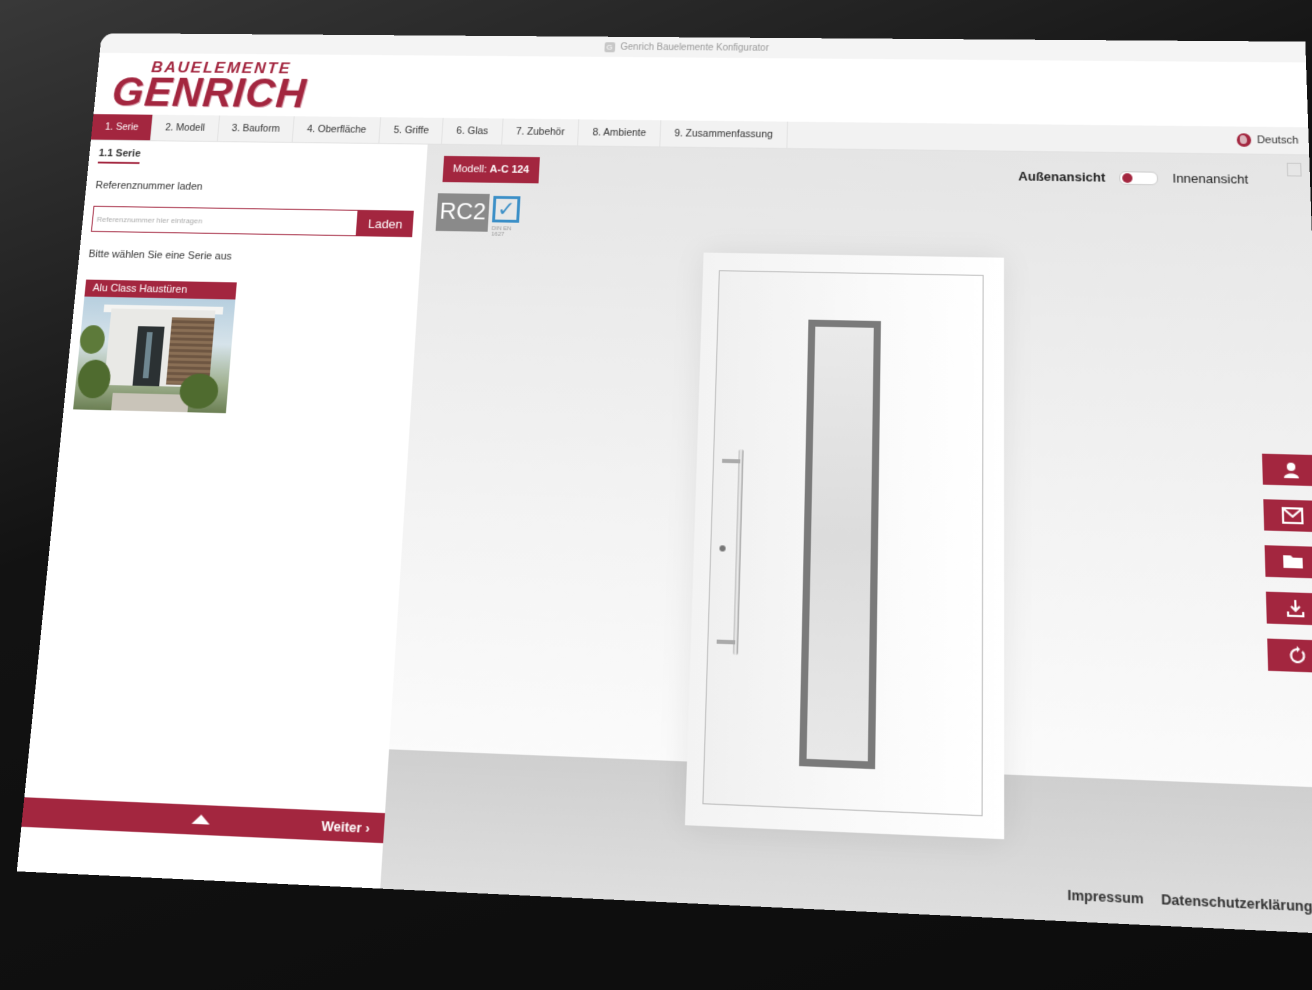 This screenshot has height=990, width=1312. I want to click on door-leaf, so click(843, 543).